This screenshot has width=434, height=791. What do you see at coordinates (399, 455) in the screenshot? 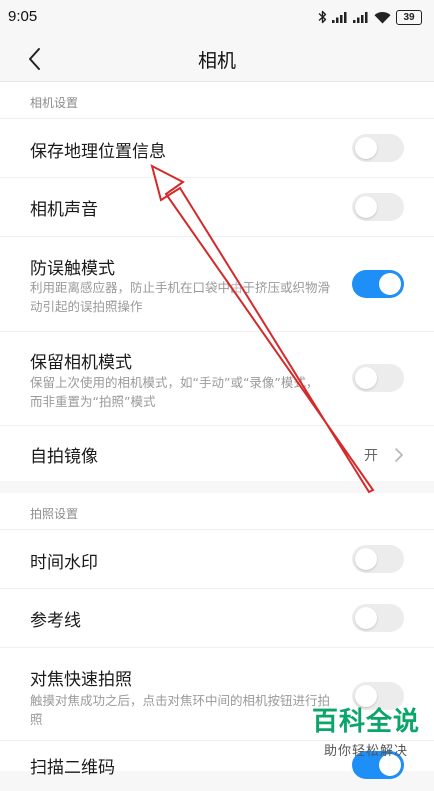
I see `chevron-right-icon` at bounding box center [399, 455].